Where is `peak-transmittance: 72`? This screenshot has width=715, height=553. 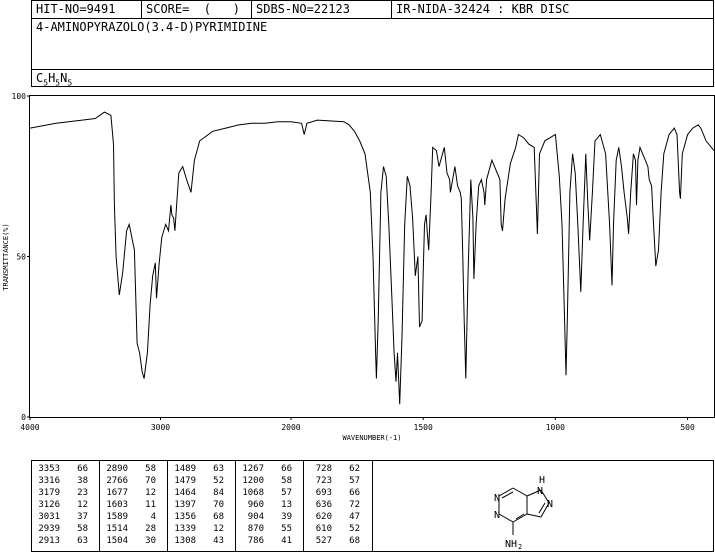
peak-transmittance: 72 is located at coordinates (354, 505).